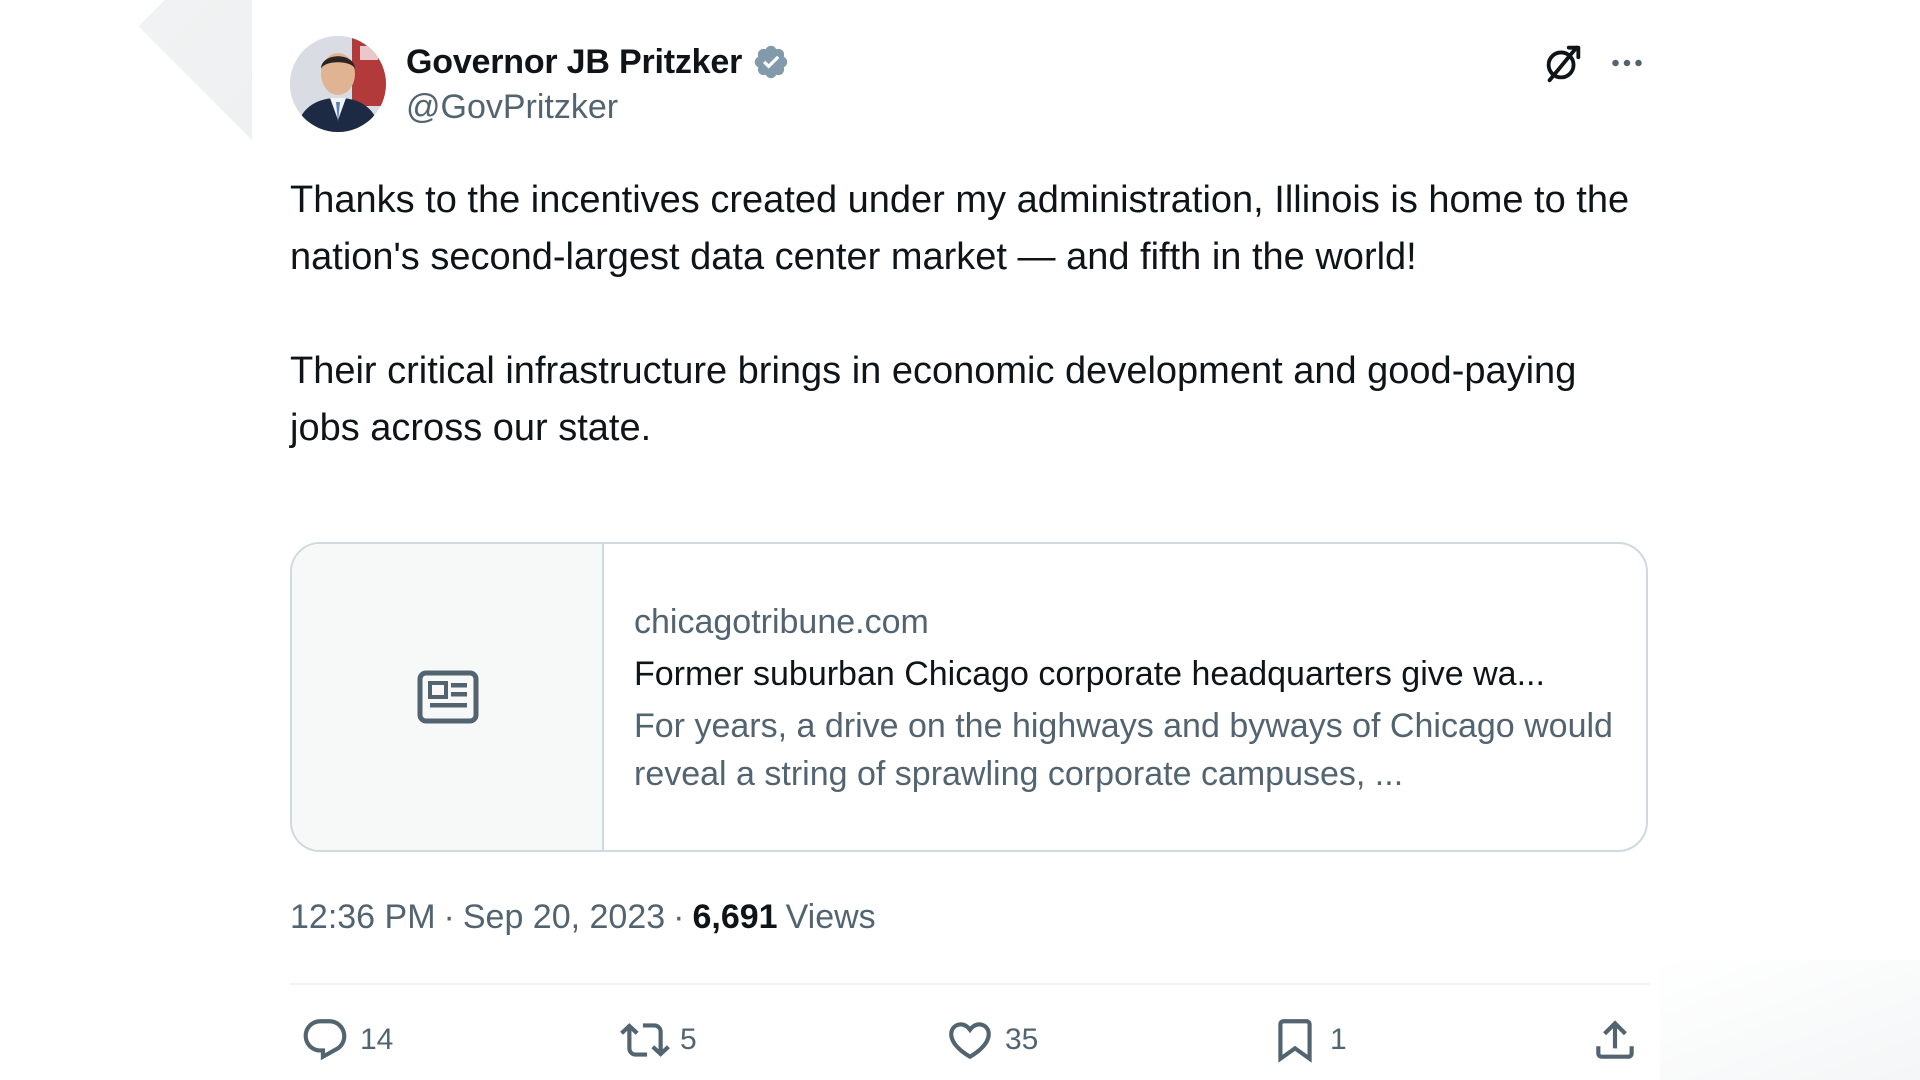  What do you see at coordinates (645, 1040) in the screenshot?
I see `repost-icon` at bounding box center [645, 1040].